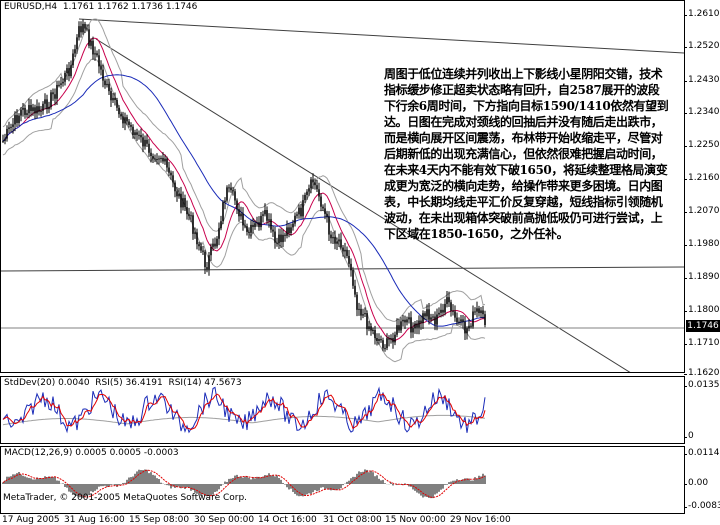  What do you see at coordinates (702, 343) in the screenshot?
I see `price-tick: 1.1710` at bounding box center [702, 343].